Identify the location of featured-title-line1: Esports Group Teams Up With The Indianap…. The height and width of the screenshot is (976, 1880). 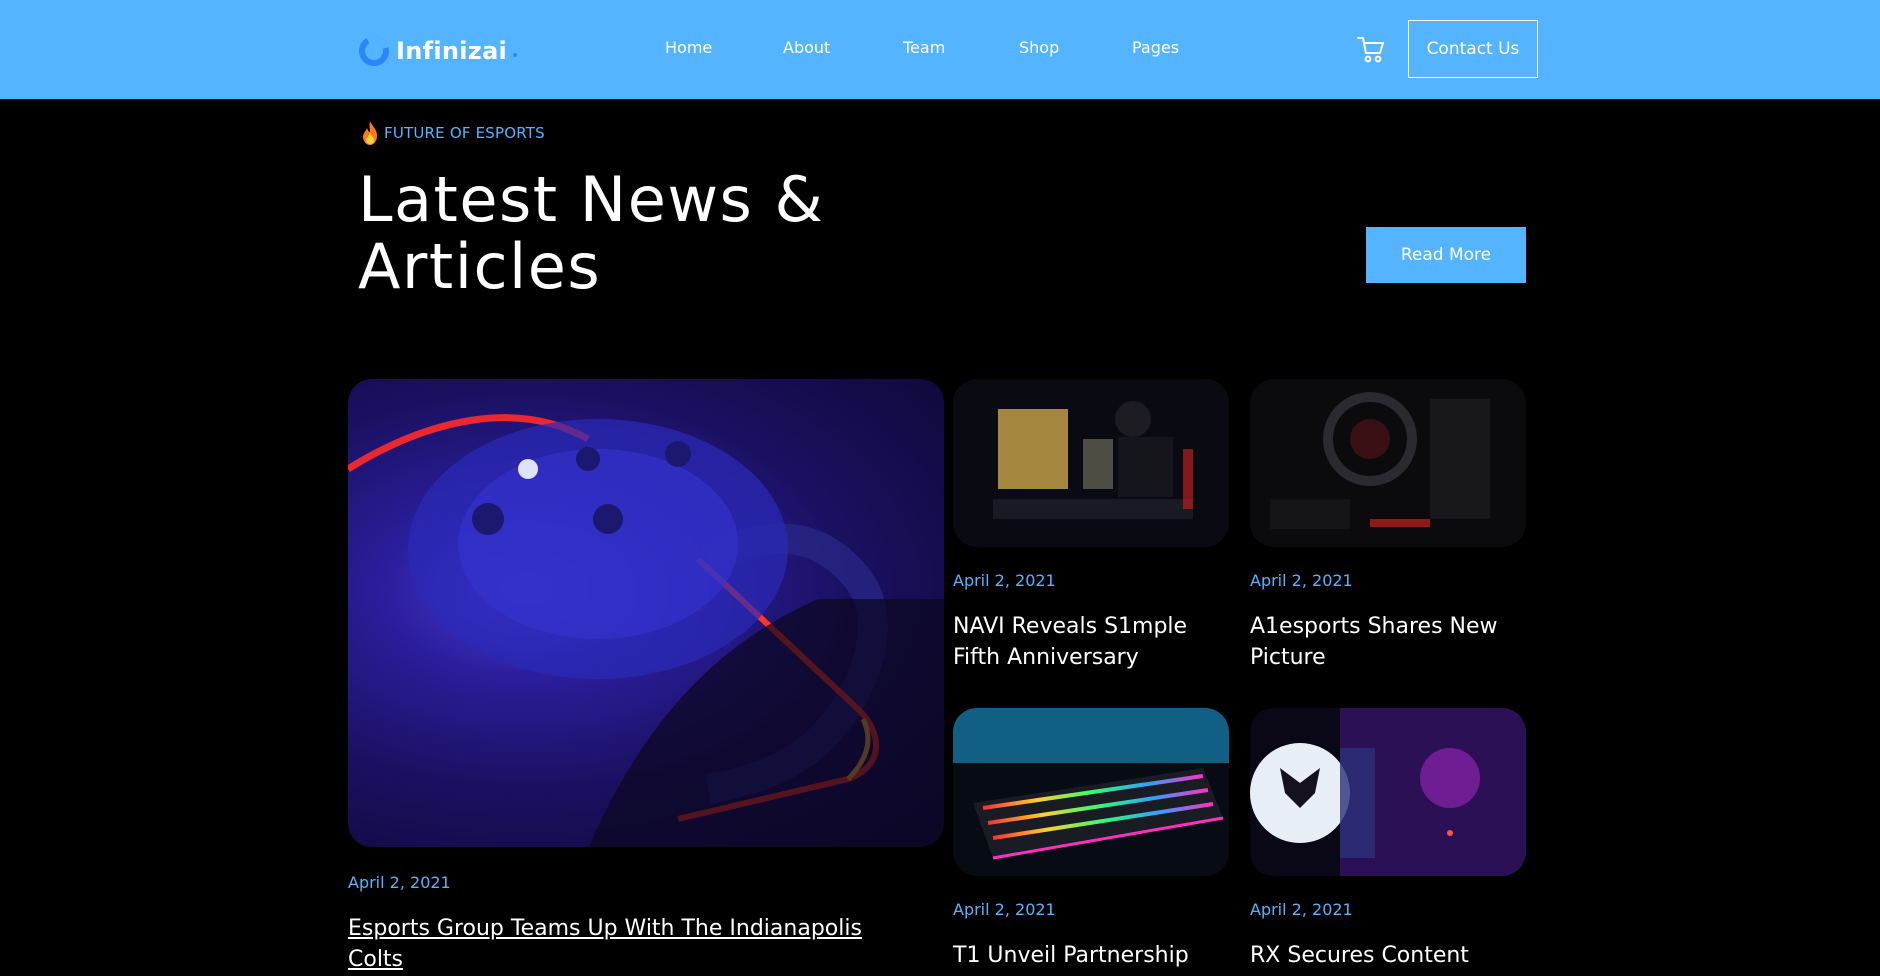
(605, 928).